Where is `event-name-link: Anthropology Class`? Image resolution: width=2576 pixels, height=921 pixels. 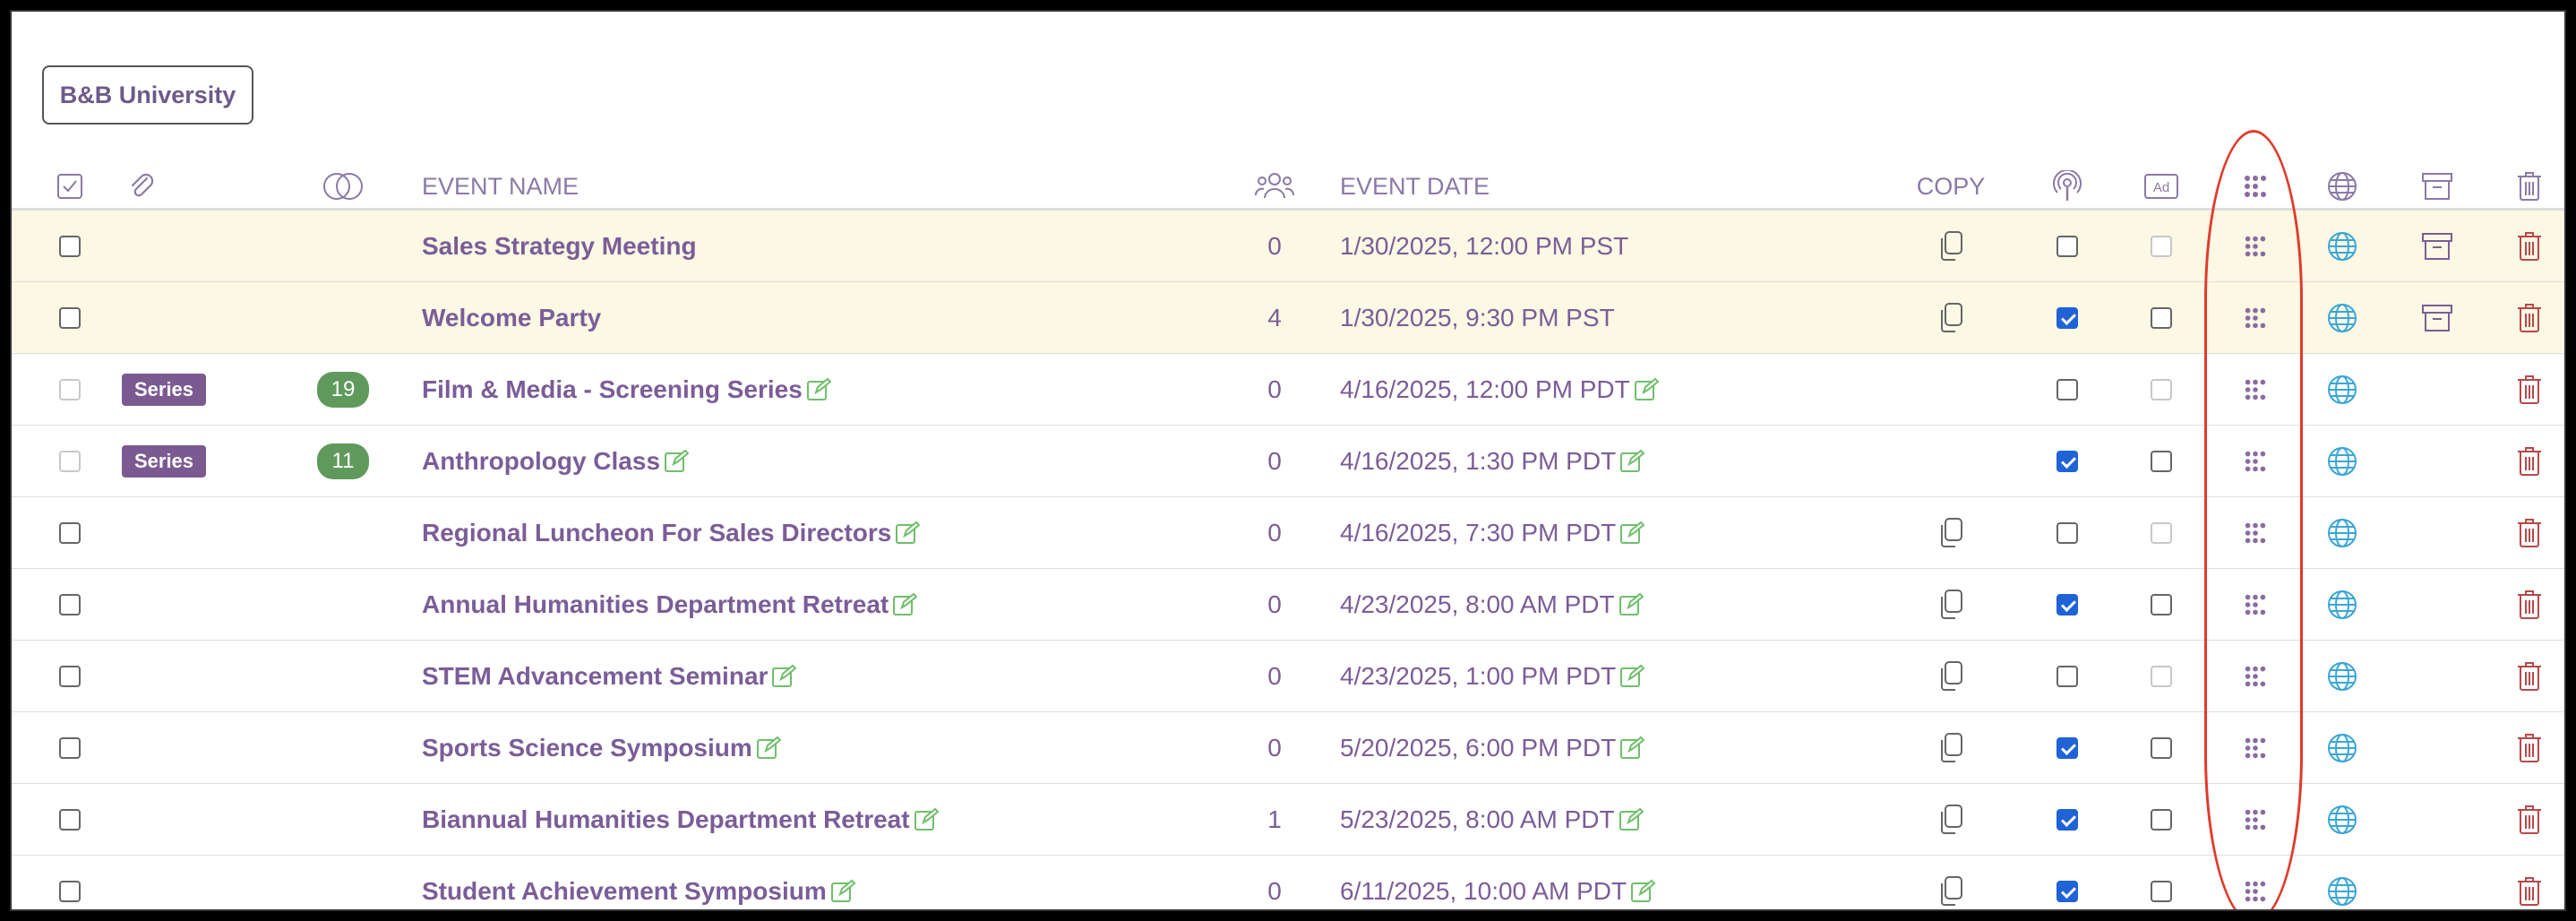
event-name-link: Anthropology Class is located at coordinates (541, 462).